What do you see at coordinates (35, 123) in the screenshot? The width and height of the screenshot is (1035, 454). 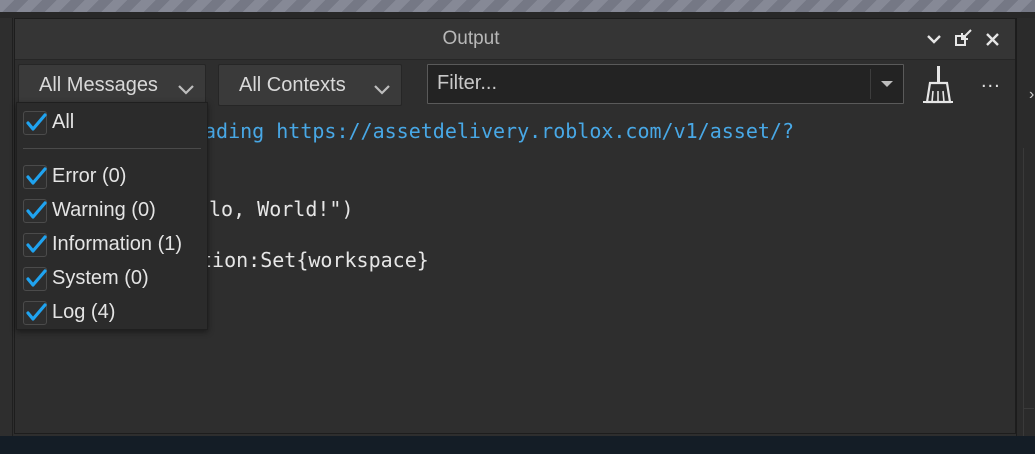 I see `all-checkbox` at bounding box center [35, 123].